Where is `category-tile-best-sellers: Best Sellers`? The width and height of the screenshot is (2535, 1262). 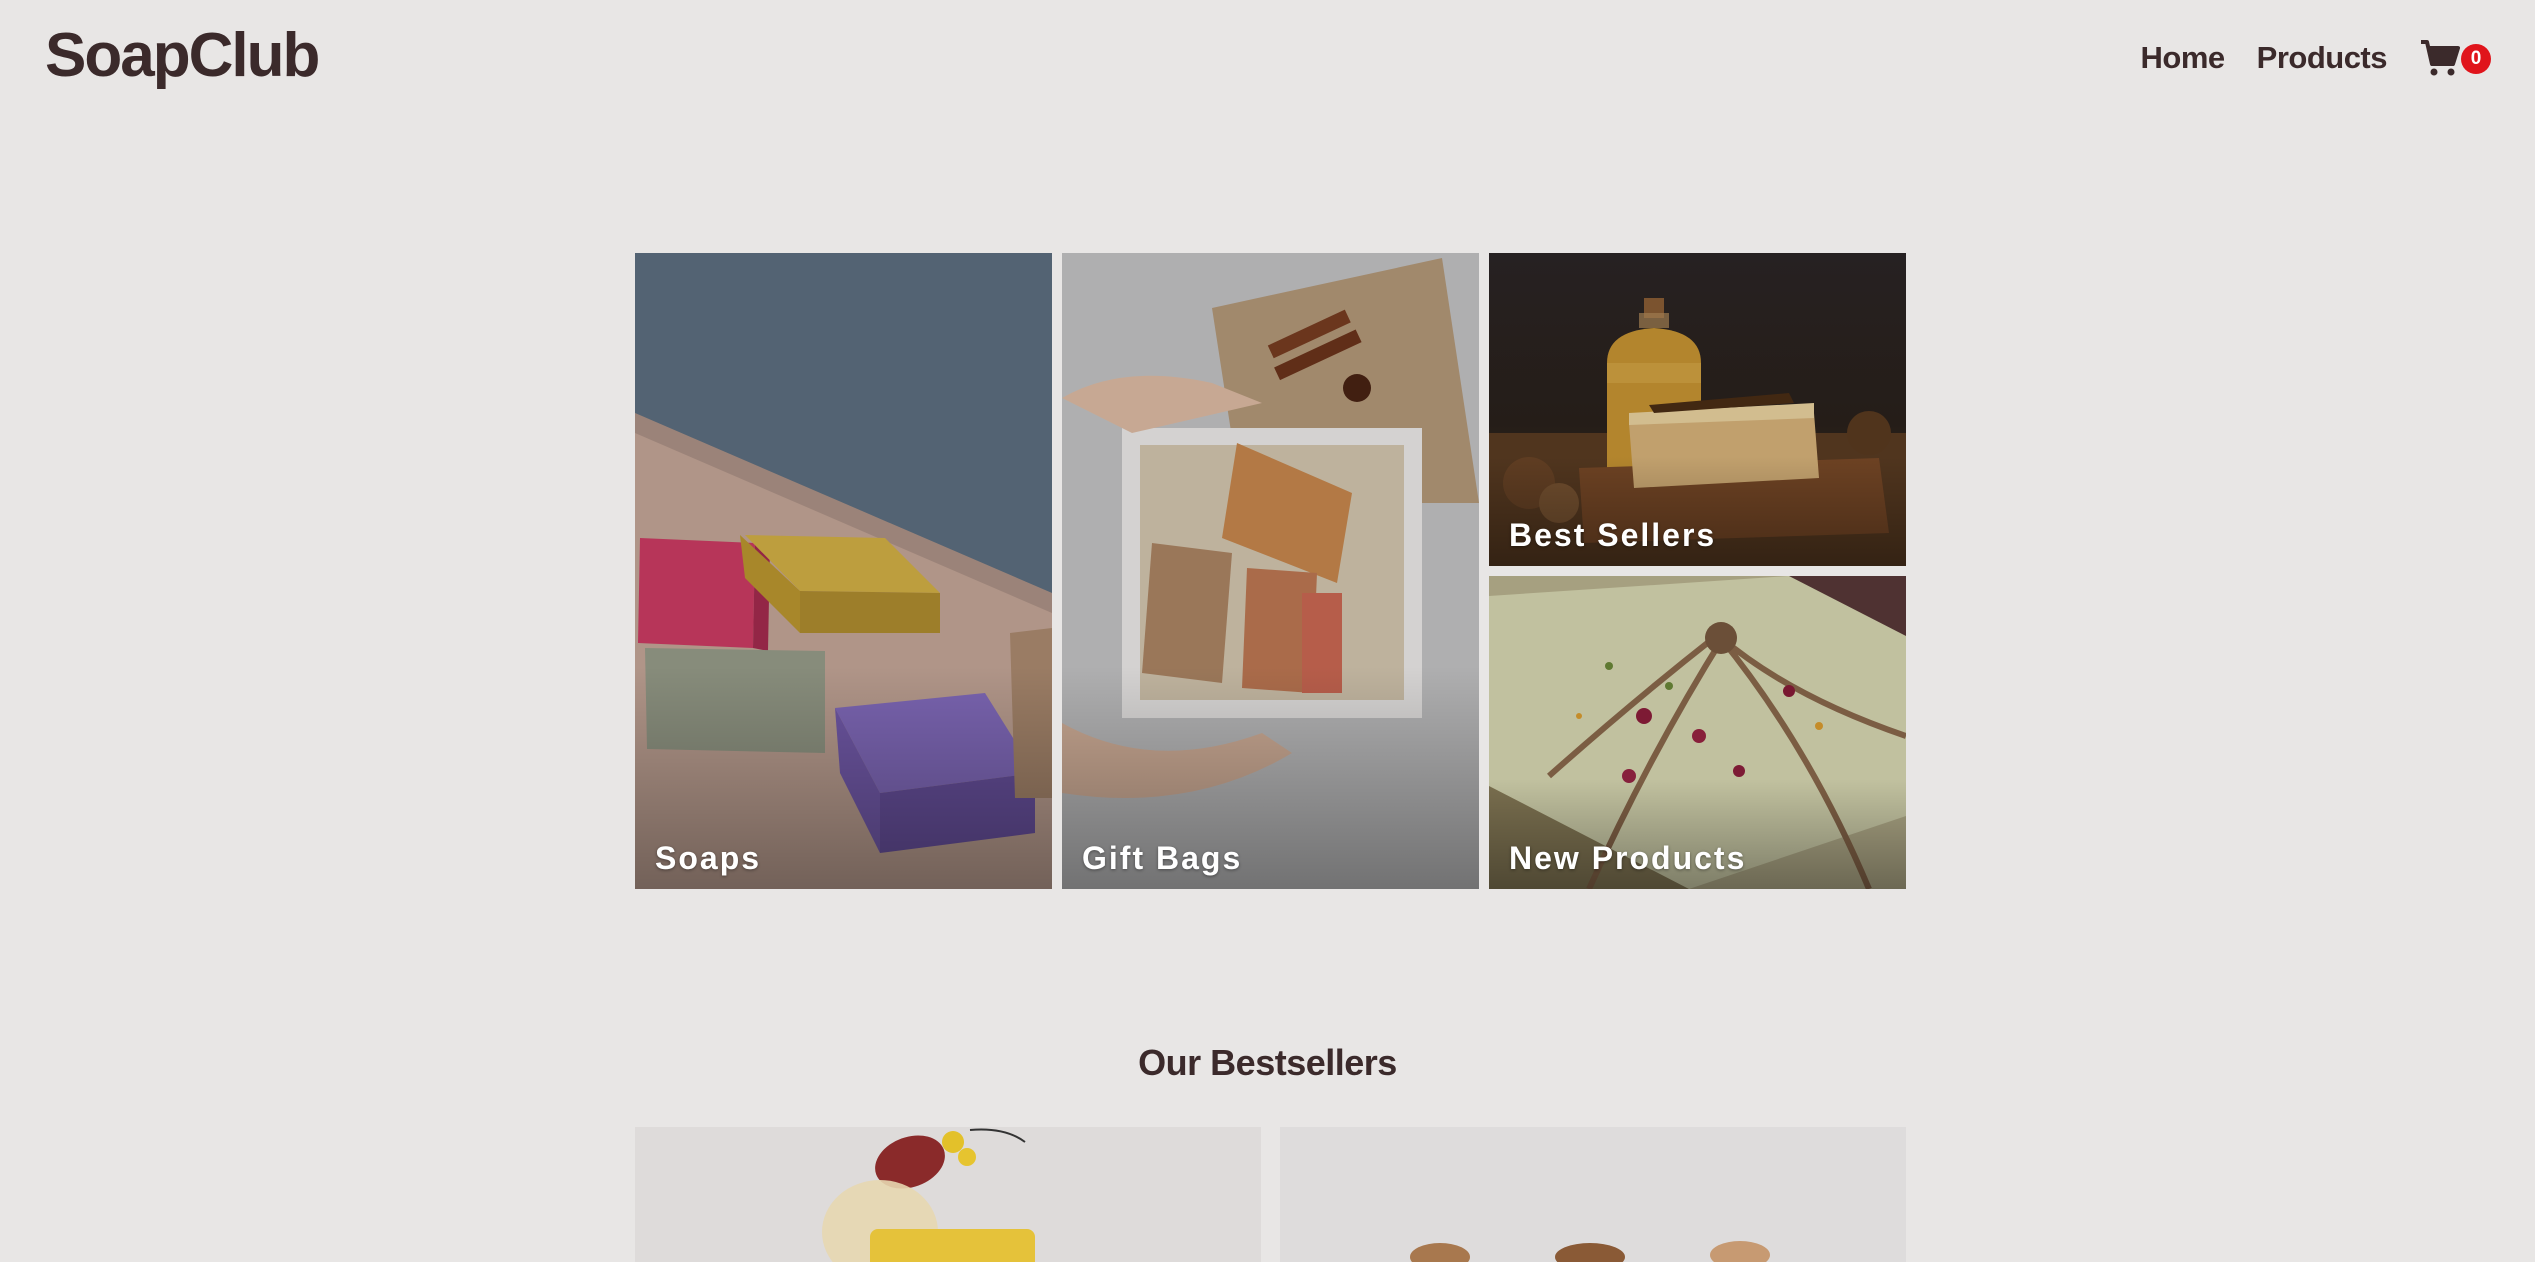
category-tile-best-sellers: Best Sellers is located at coordinates (1697, 409).